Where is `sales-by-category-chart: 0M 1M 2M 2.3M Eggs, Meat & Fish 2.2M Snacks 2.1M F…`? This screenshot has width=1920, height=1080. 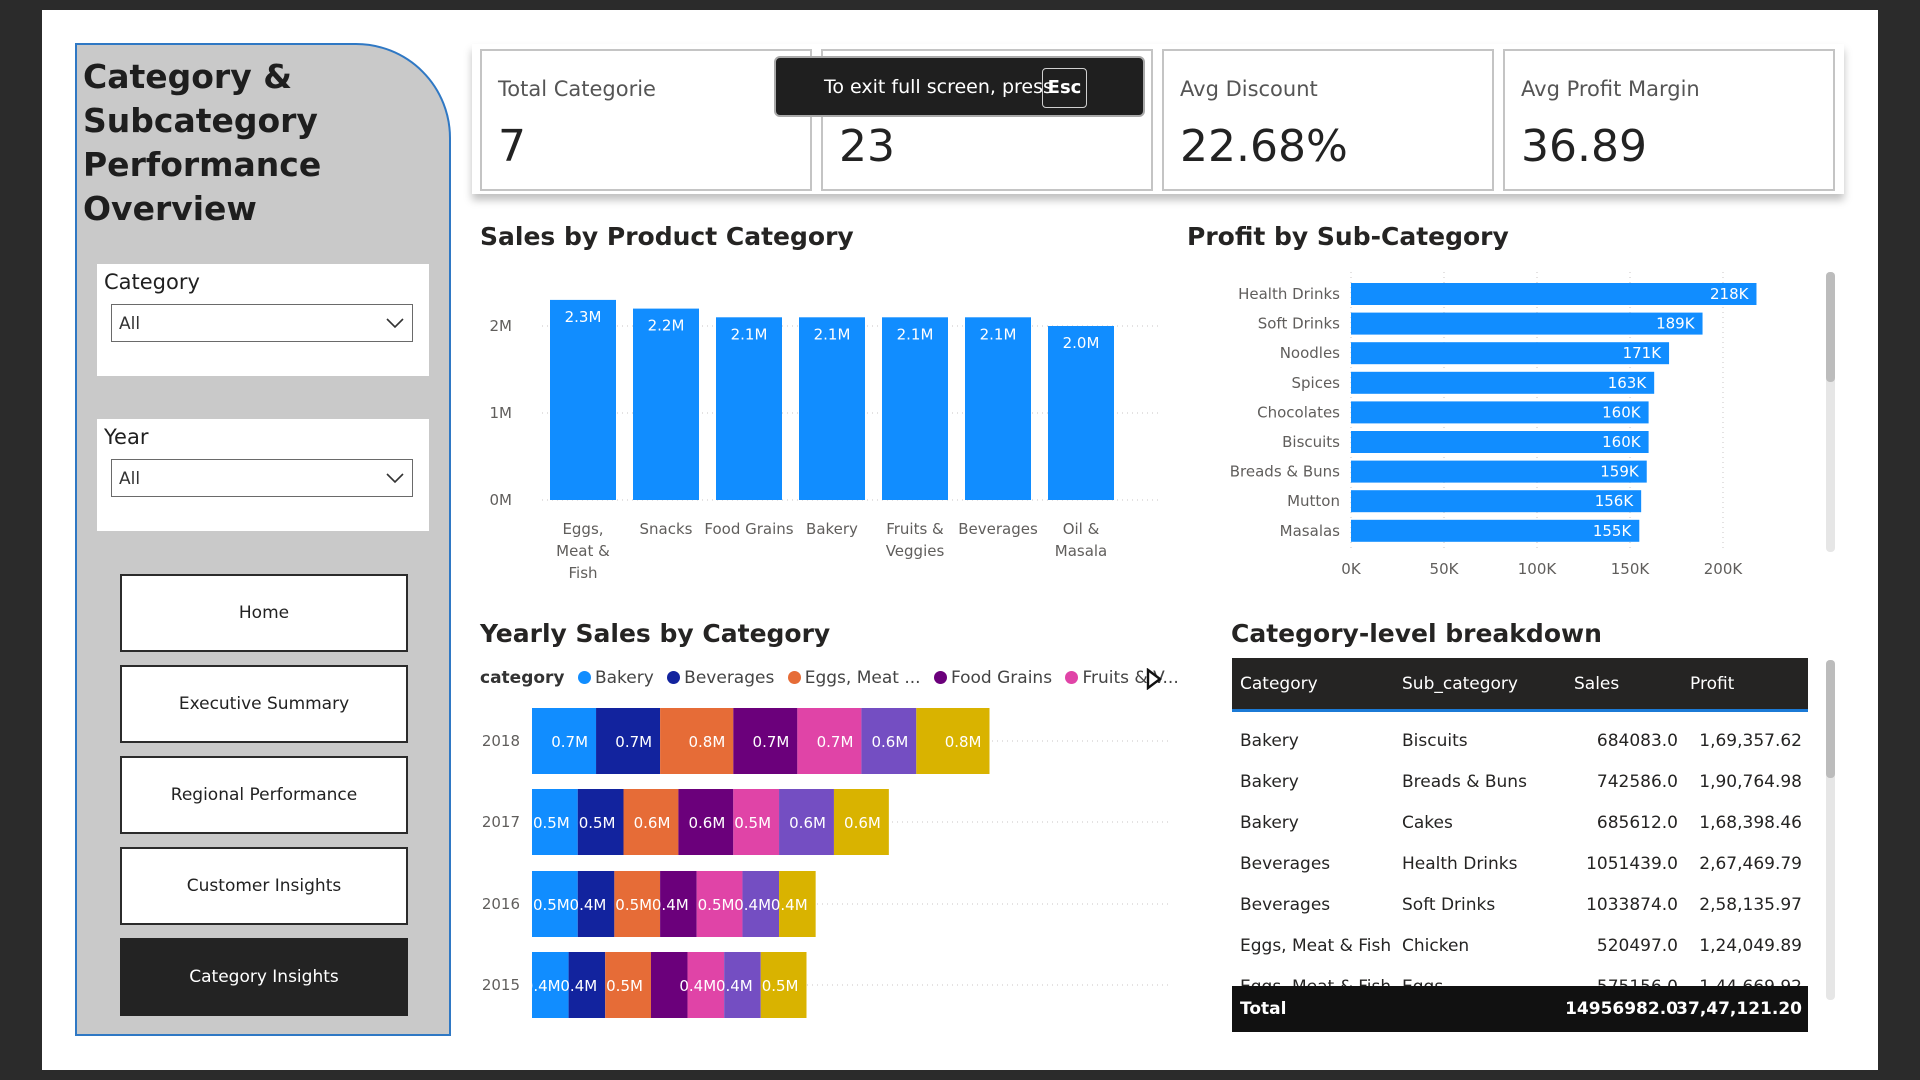
sales-by-category-chart: 0M 1M 2M 2.3M Eggs, Meat & Fish 2.2M Snacks 2.1M F… is located at coordinates (826, 440).